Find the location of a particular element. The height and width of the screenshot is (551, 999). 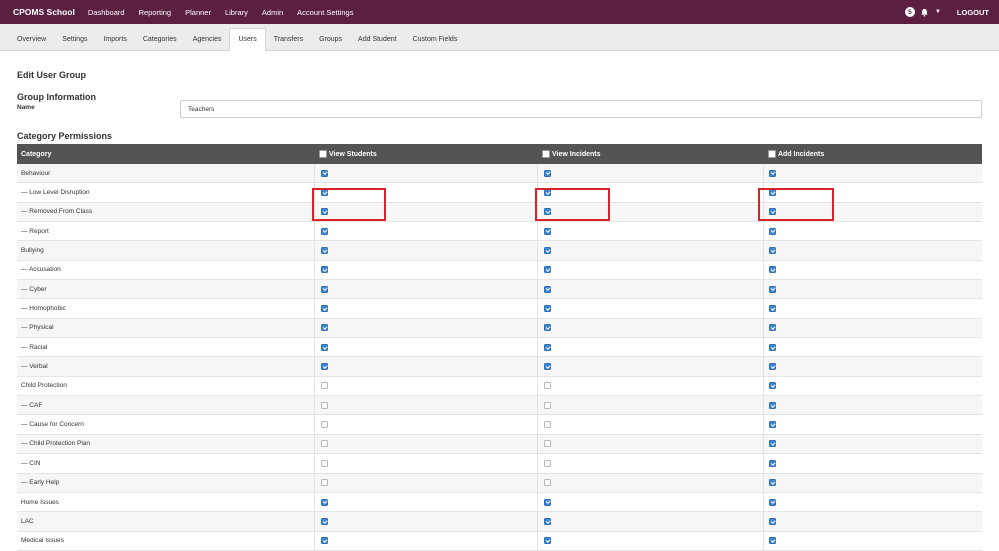

tab-agencies: Agencies is located at coordinates (207, 39).